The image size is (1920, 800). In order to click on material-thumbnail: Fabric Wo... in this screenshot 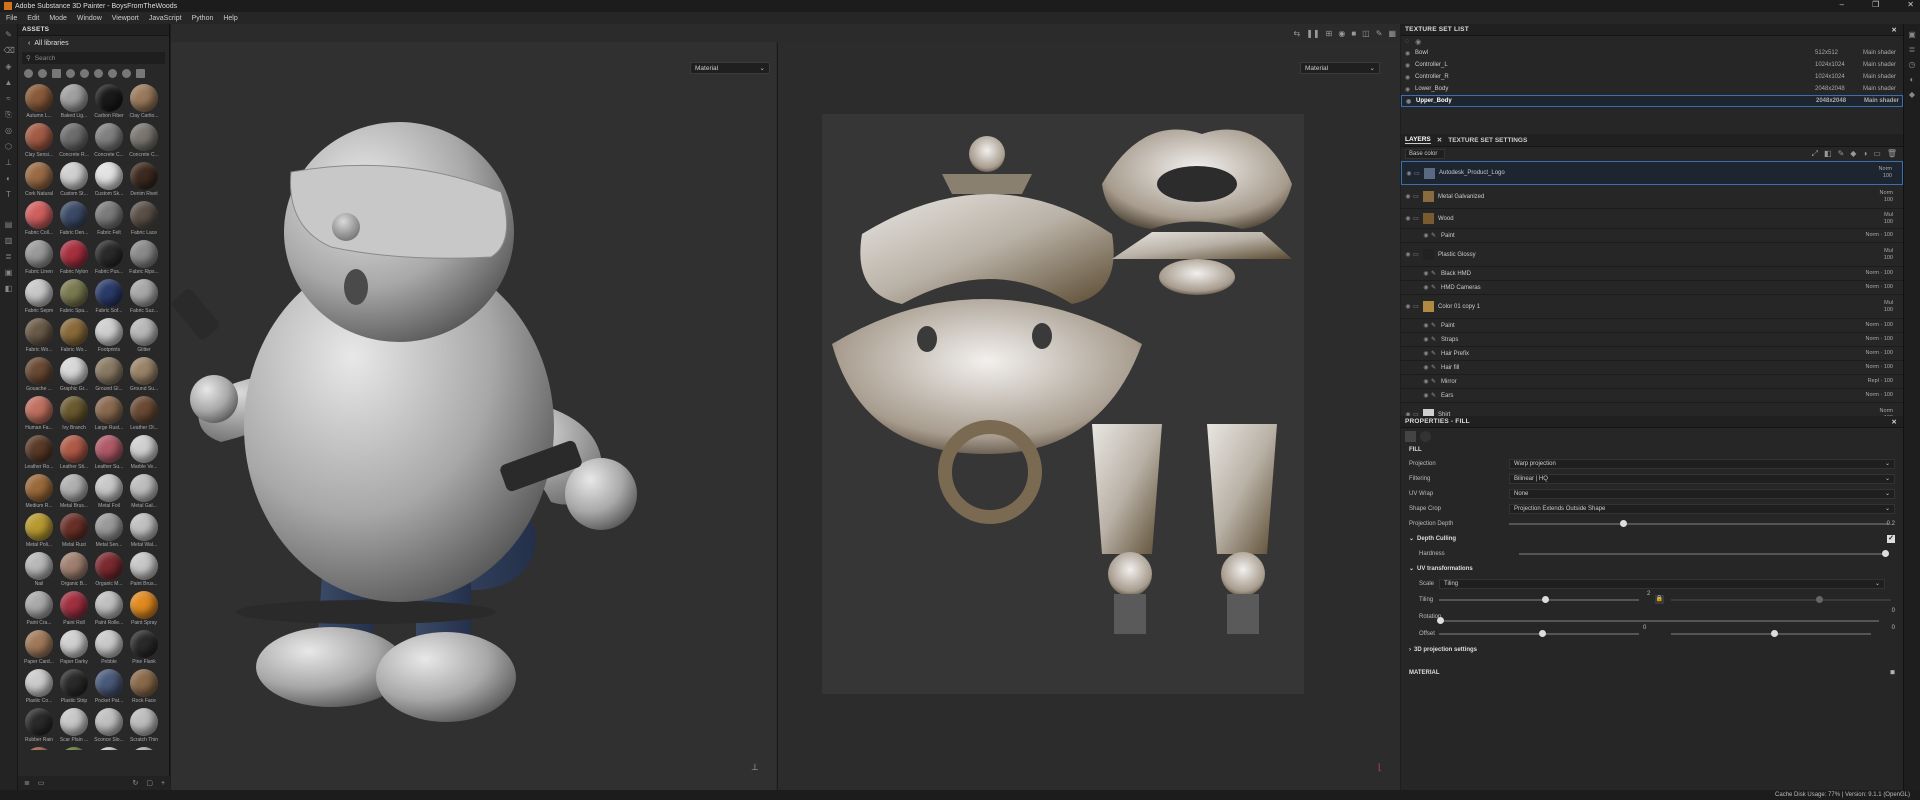, I will do `click(39, 336)`.